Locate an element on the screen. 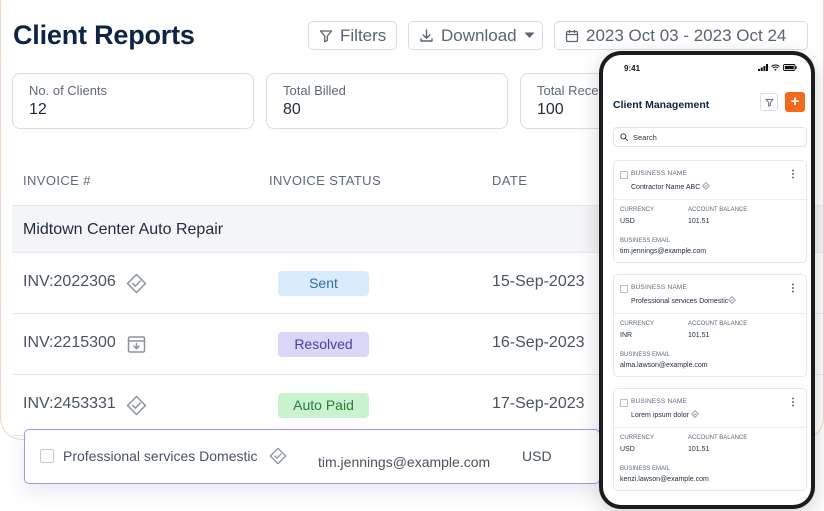 The height and width of the screenshot is (511, 824). filter-button is located at coordinates (769, 102).